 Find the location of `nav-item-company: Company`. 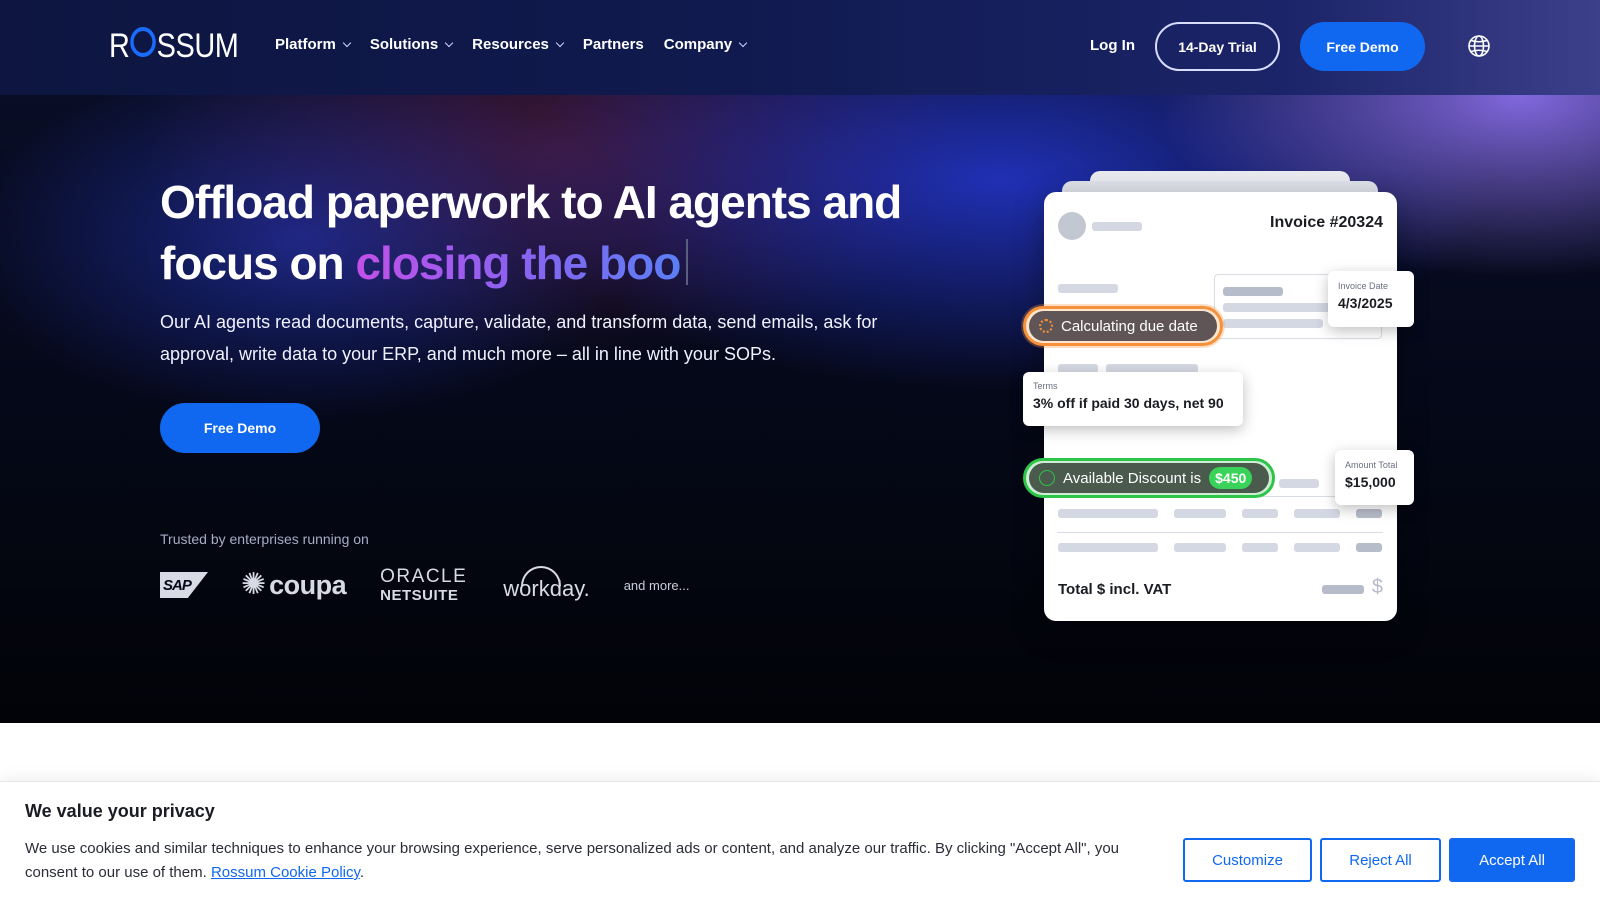

nav-item-company: Company is located at coordinates (705, 44).